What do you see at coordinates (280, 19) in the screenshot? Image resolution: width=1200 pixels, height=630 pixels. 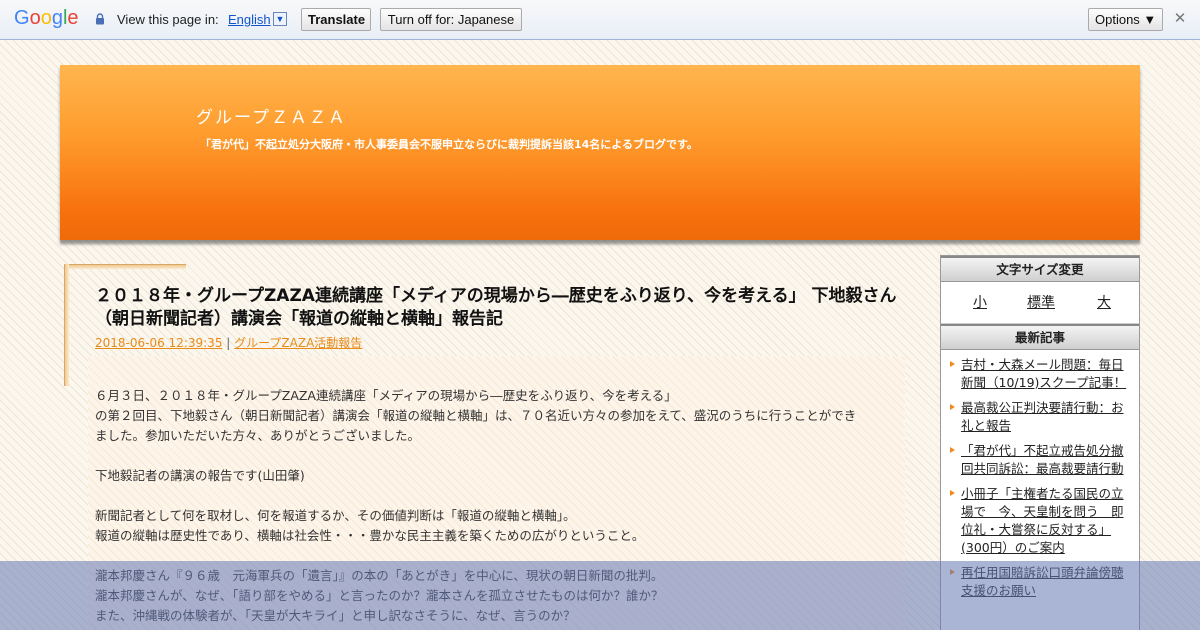 I see `language-dropdown-icon: ▼` at bounding box center [280, 19].